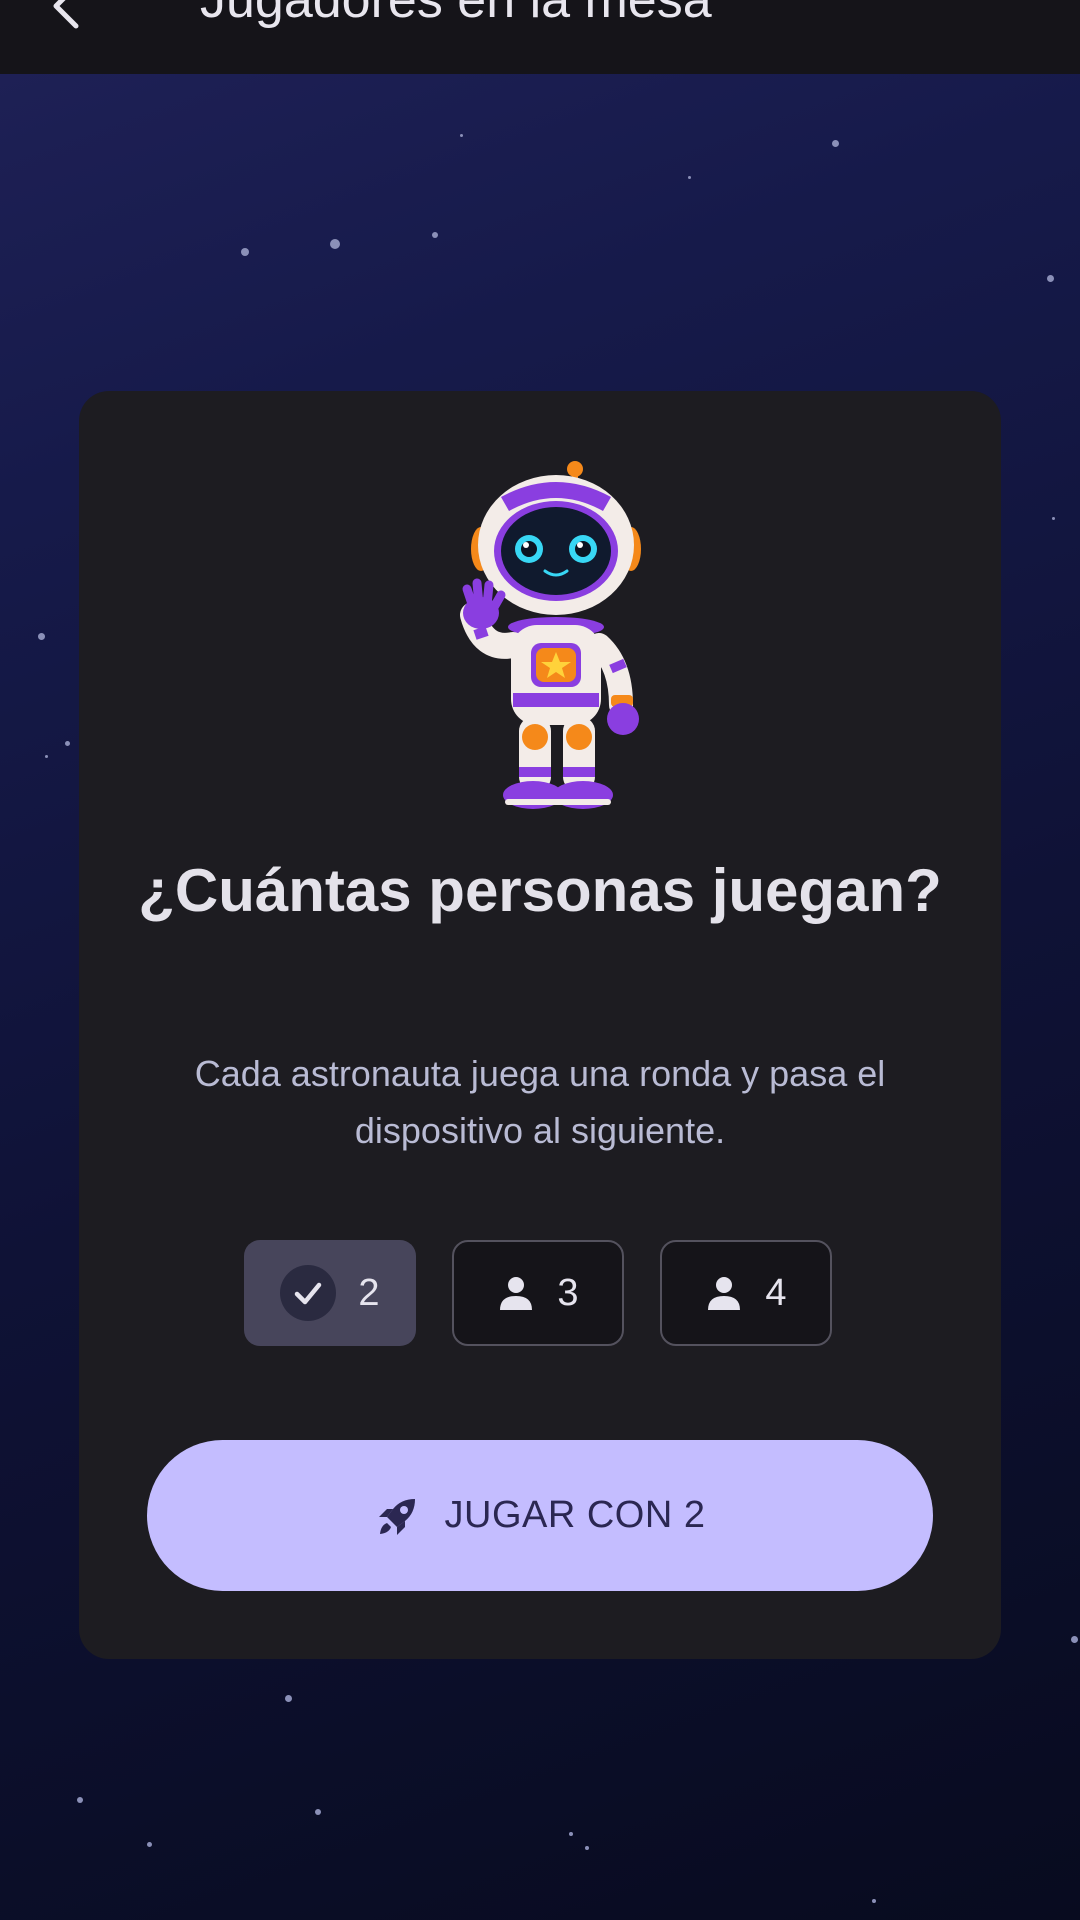 This screenshot has width=1080, height=1920. What do you see at coordinates (66, 14) in the screenshot?
I see `arrow-back-icon` at bounding box center [66, 14].